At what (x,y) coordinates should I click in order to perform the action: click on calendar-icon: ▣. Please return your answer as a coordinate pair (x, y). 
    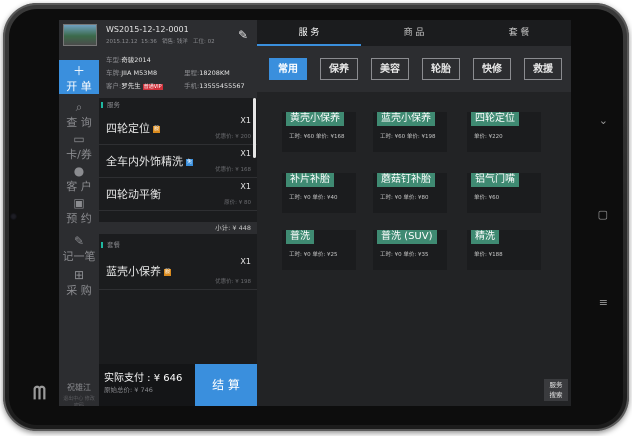
    Looking at the image, I should click on (79, 203).